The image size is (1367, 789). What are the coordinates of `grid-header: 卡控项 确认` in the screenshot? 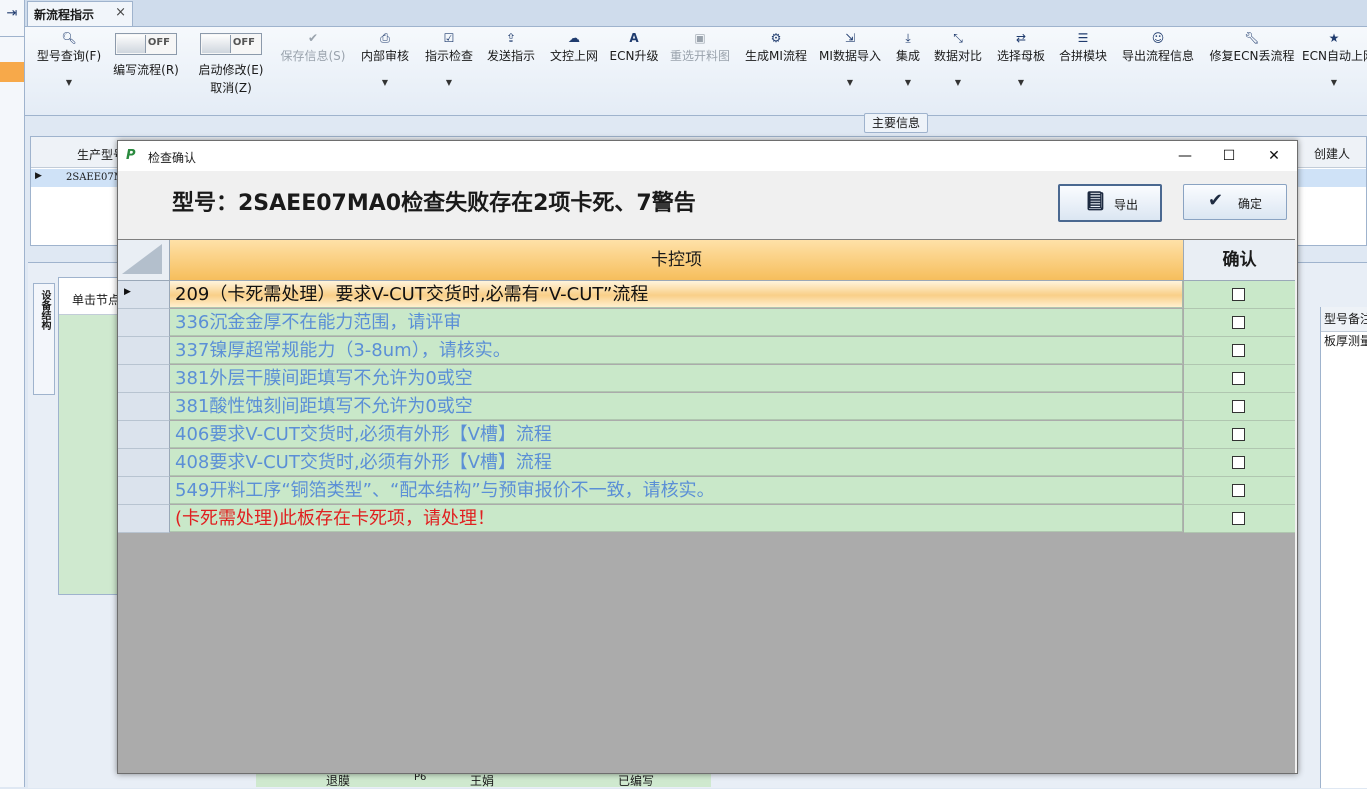 It's located at (706, 260).